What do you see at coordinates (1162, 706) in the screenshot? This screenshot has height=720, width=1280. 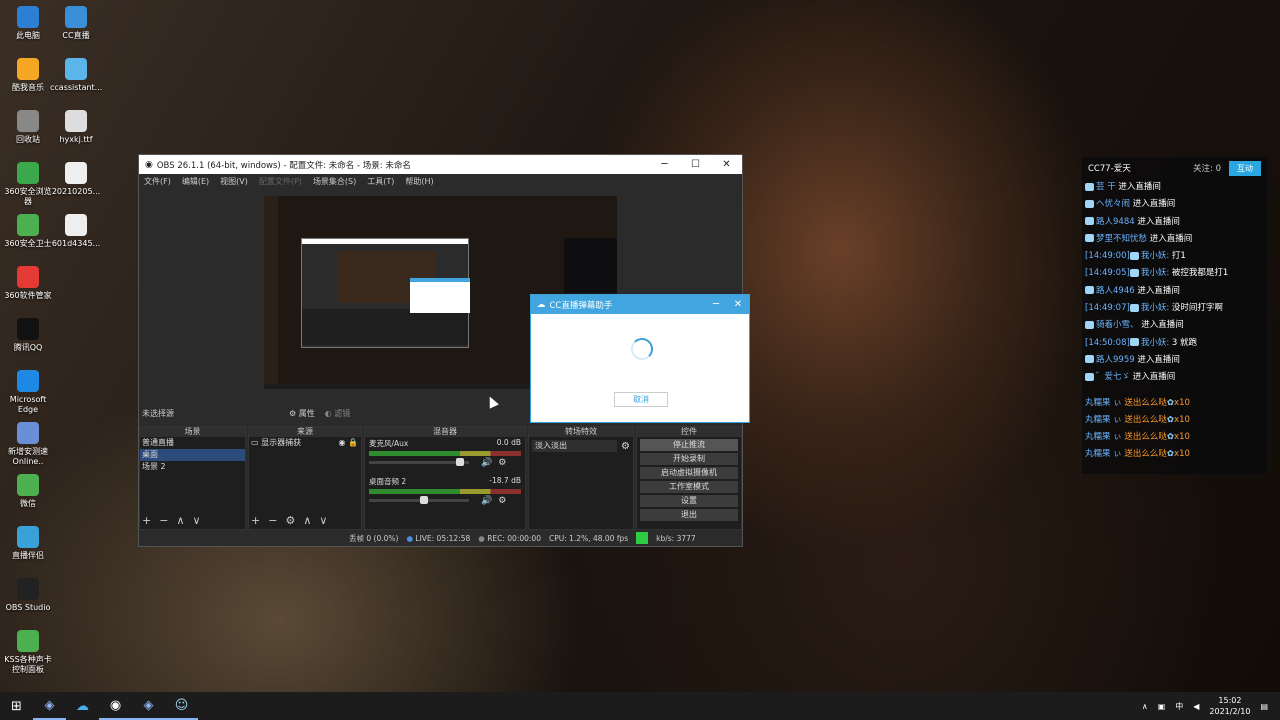 I see `network-icon: ▣` at bounding box center [1162, 706].